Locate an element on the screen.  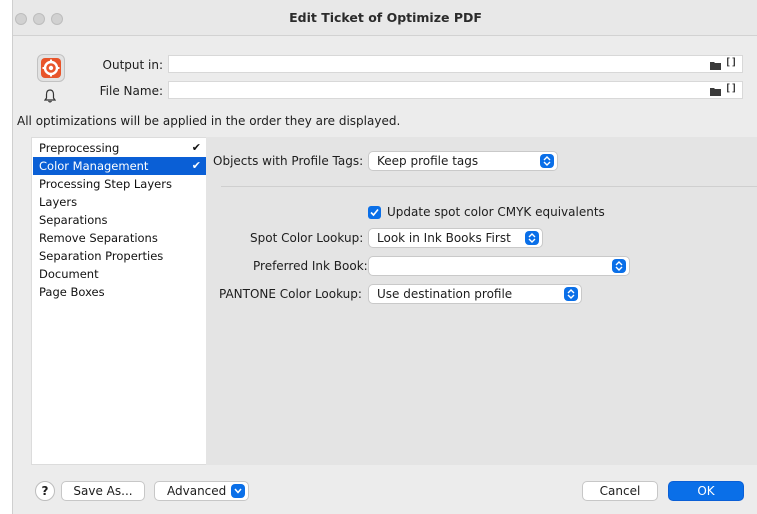
profile-tags-label: Objects with Profile Tags: is located at coordinates (288, 161).